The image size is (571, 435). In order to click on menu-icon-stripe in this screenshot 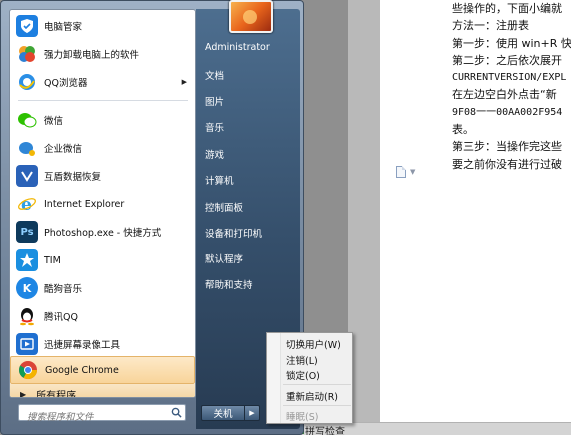, I will do `click(274, 378)`.